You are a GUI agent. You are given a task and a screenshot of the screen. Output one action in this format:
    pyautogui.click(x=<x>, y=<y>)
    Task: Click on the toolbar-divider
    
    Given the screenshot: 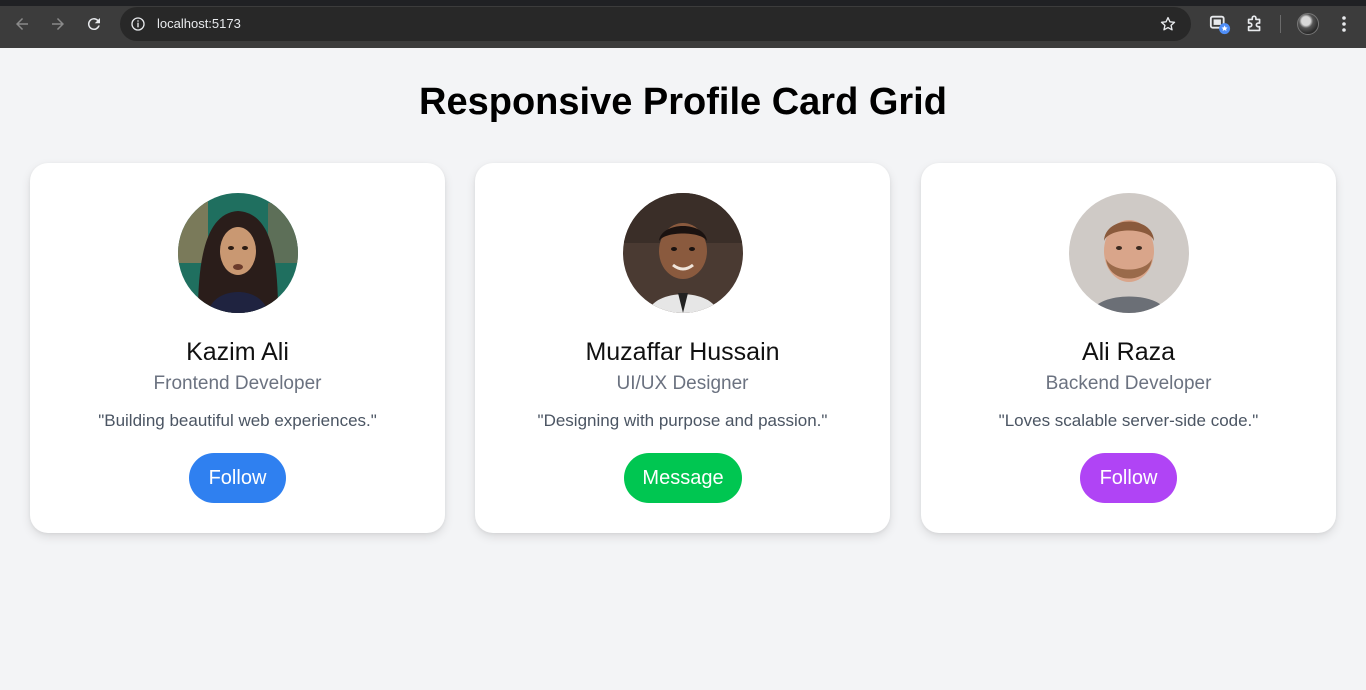 What is the action you would take?
    pyautogui.click(x=1280, y=24)
    